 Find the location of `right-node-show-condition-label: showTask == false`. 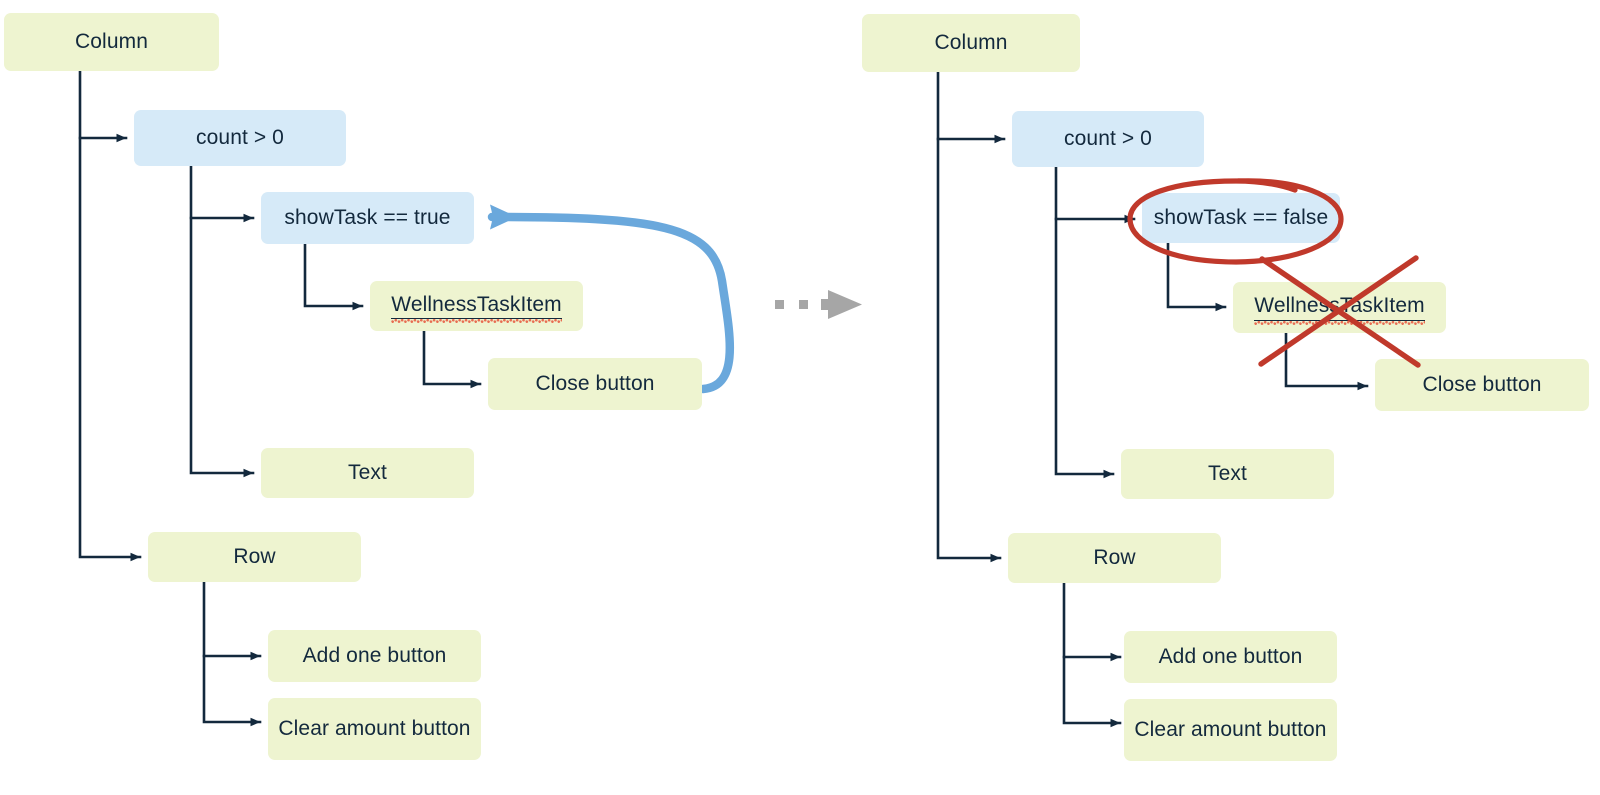

right-node-show-condition-label: showTask == false is located at coordinates (1241, 217).